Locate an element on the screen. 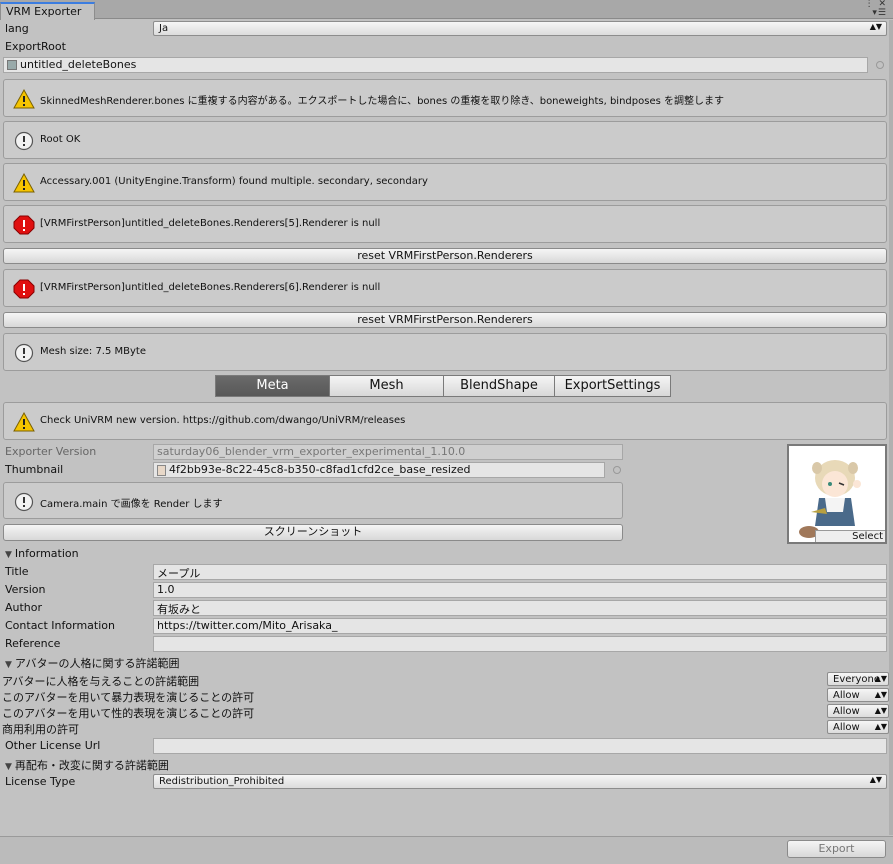  avatar-thumbnail-image is located at coordinates (830, 499).